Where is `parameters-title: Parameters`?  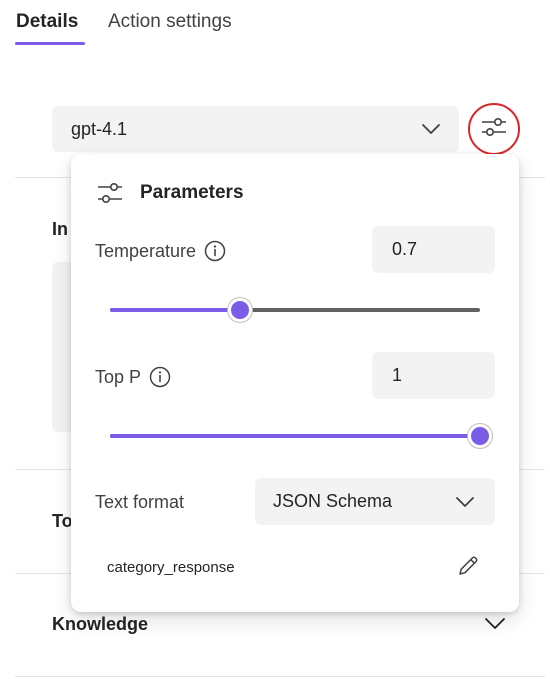 parameters-title: Parameters is located at coordinates (192, 192).